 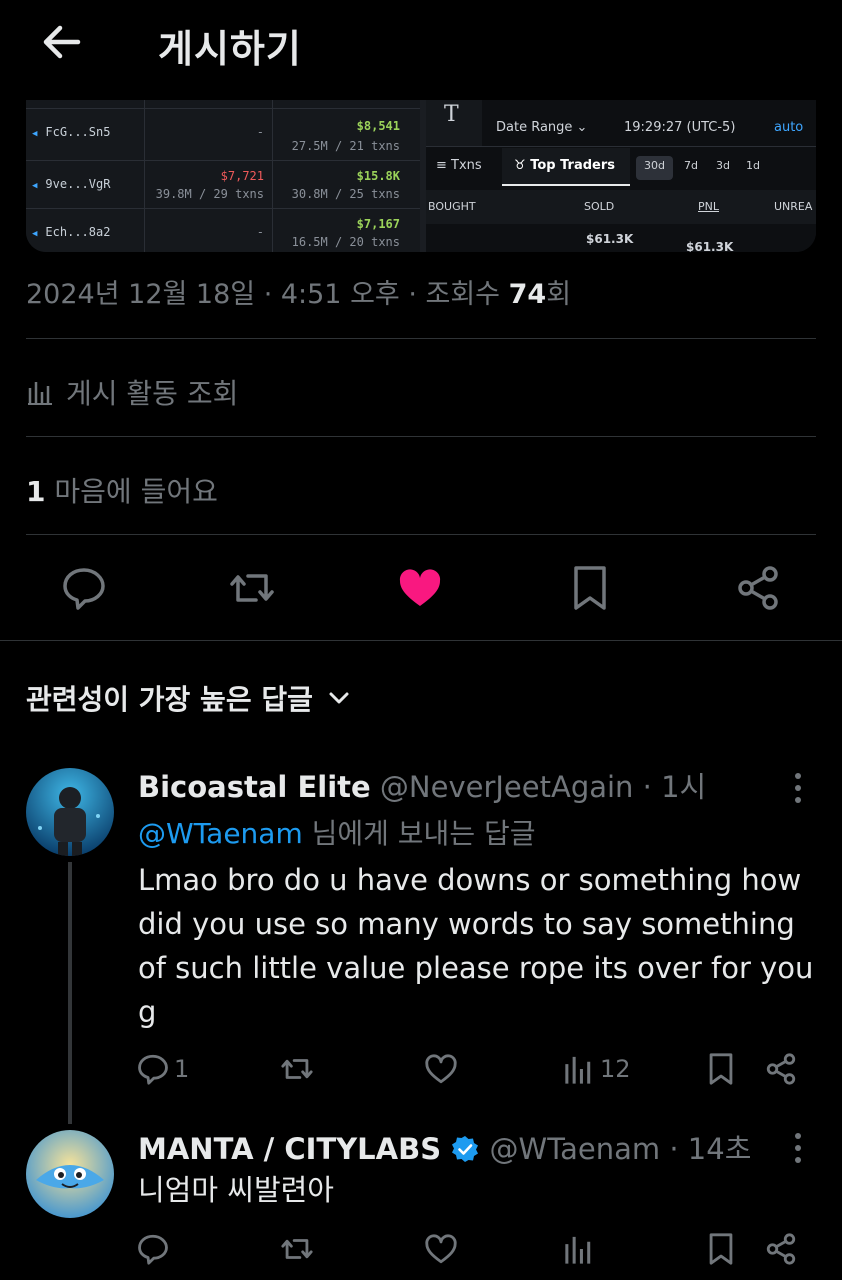 What do you see at coordinates (465, 1149) in the screenshot?
I see `verified-badge-icon` at bounding box center [465, 1149].